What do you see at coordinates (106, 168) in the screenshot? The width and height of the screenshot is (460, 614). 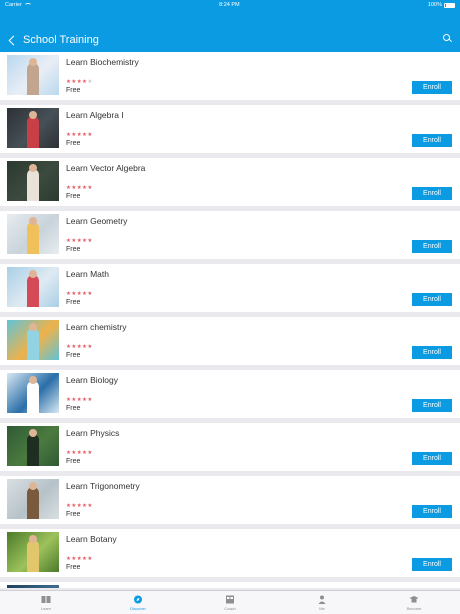 I see `course-title: Learn Vector Algebra` at bounding box center [106, 168].